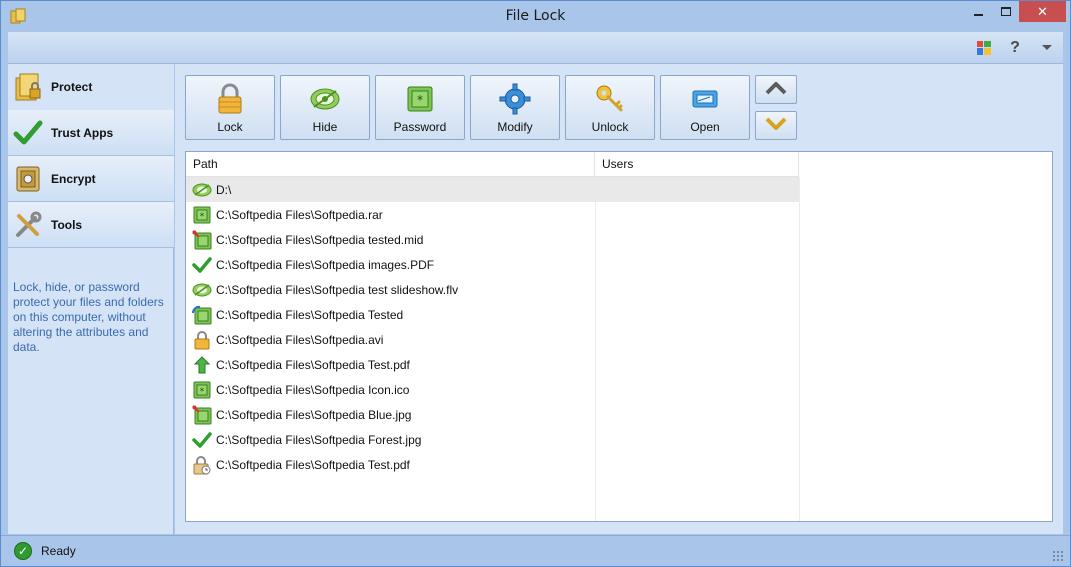  Describe the element at coordinates (705, 99) in the screenshot. I see `open-window-icon` at that location.